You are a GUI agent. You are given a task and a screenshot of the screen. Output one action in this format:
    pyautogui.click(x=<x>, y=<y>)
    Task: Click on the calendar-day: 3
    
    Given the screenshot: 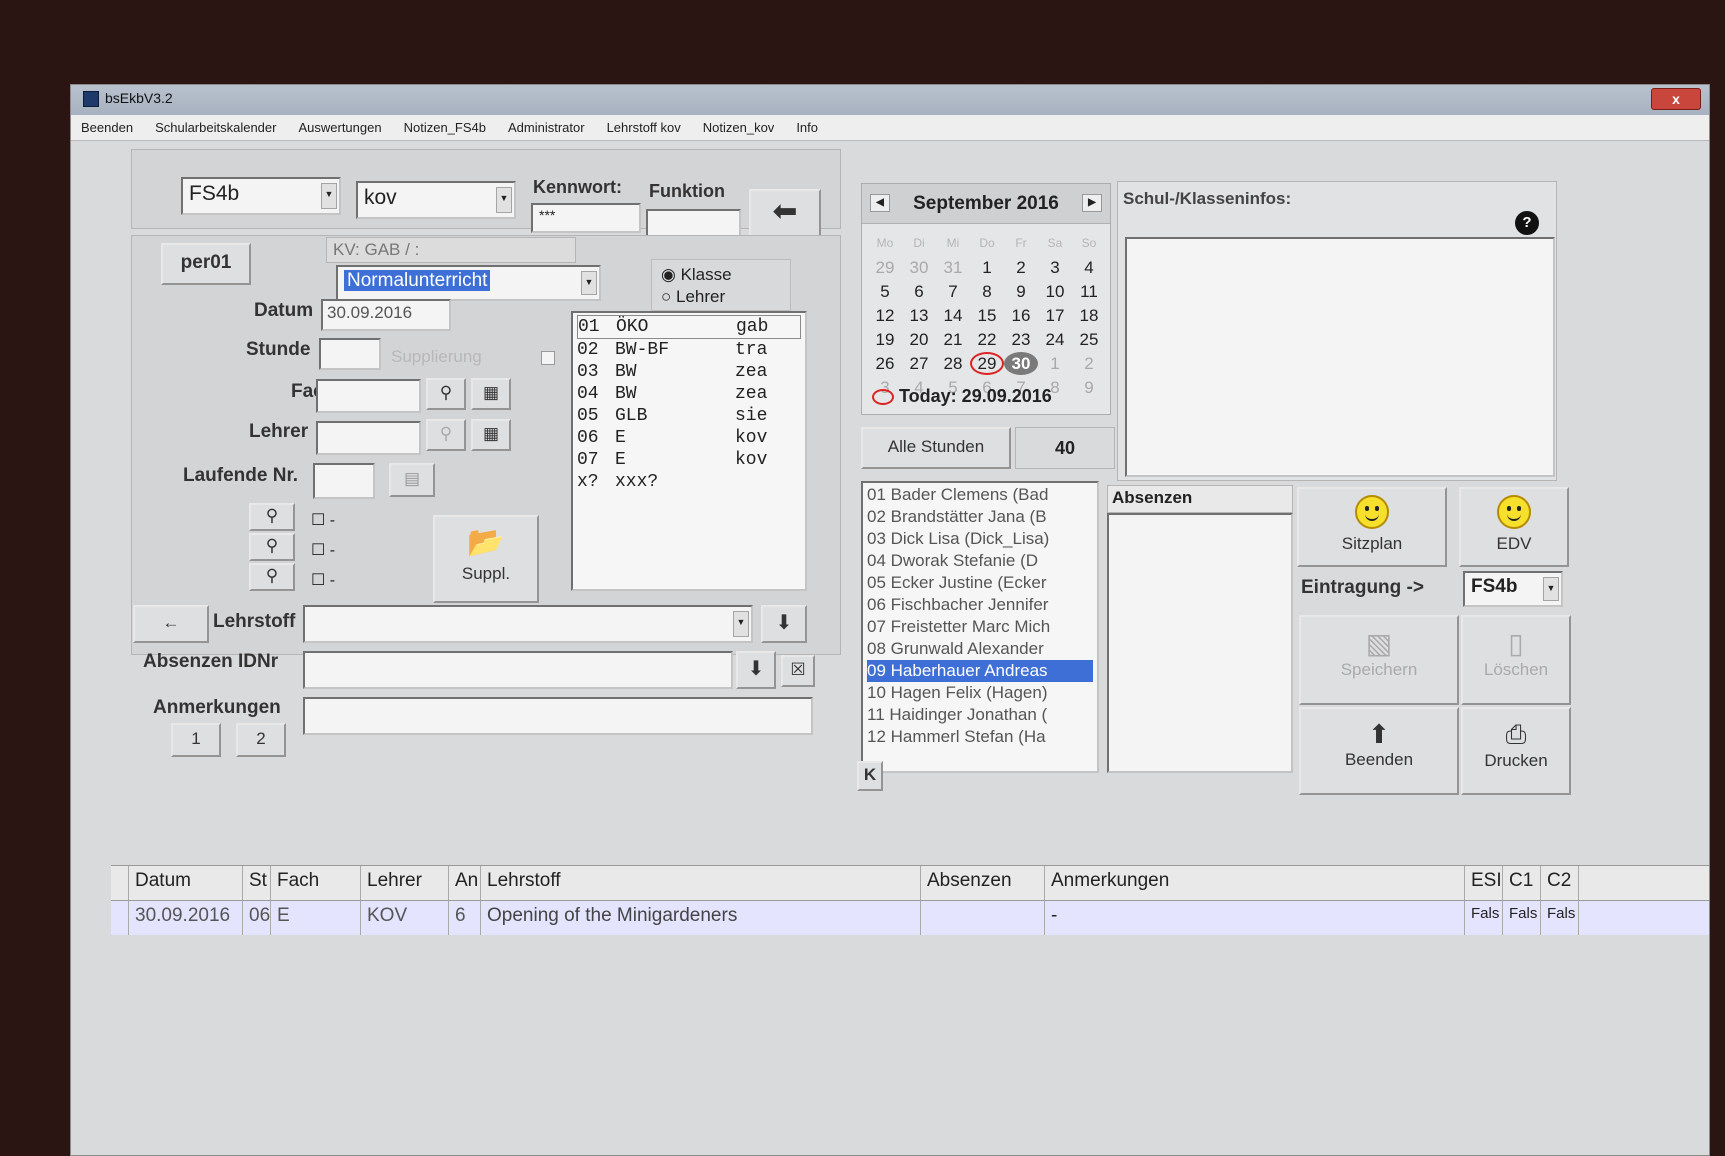 What is the action you would take?
    pyautogui.click(x=1055, y=267)
    